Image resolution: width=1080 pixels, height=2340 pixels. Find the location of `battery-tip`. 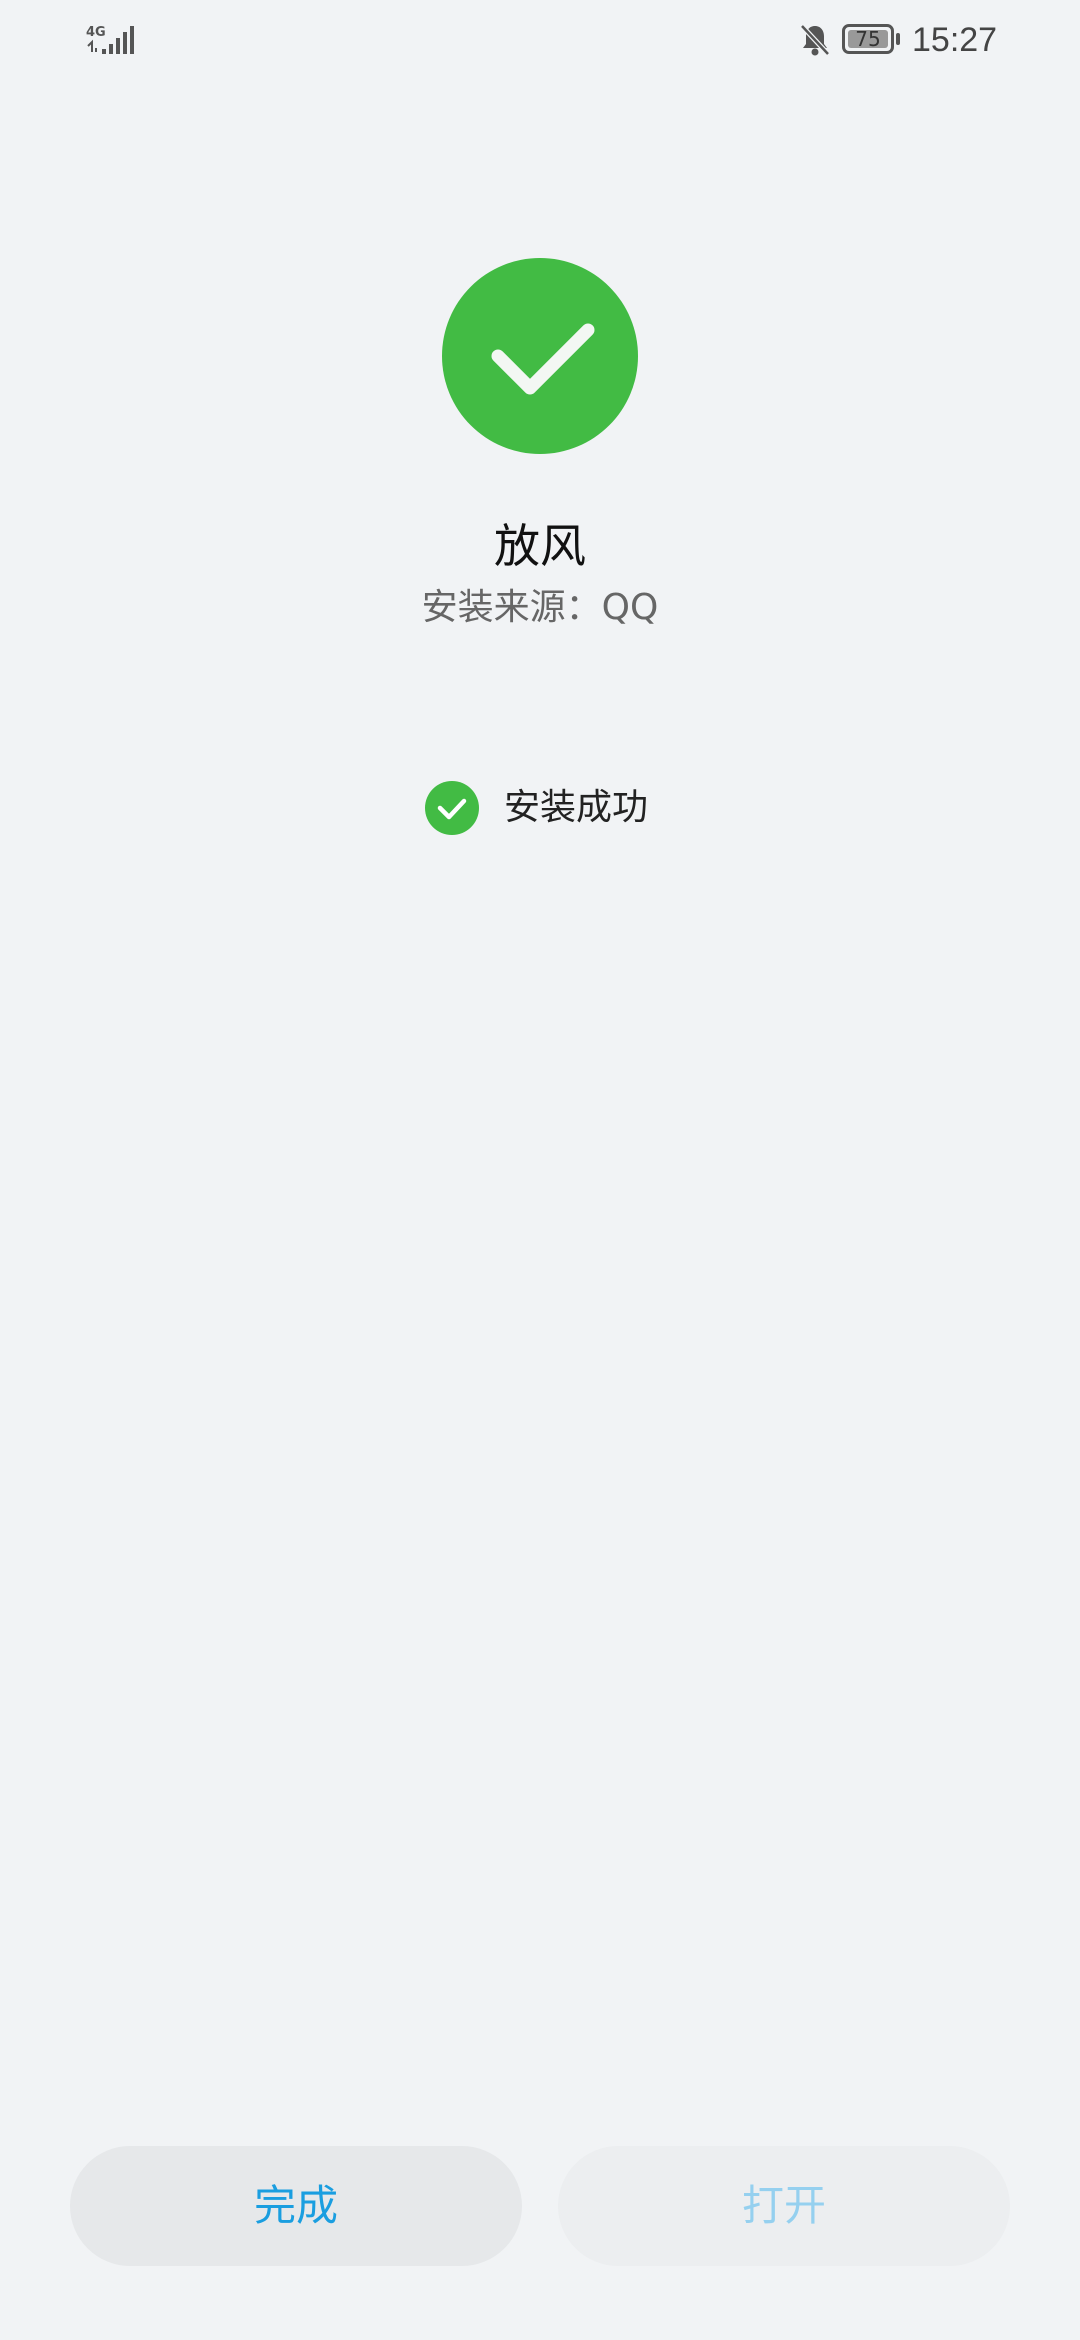

battery-tip is located at coordinates (898, 39).